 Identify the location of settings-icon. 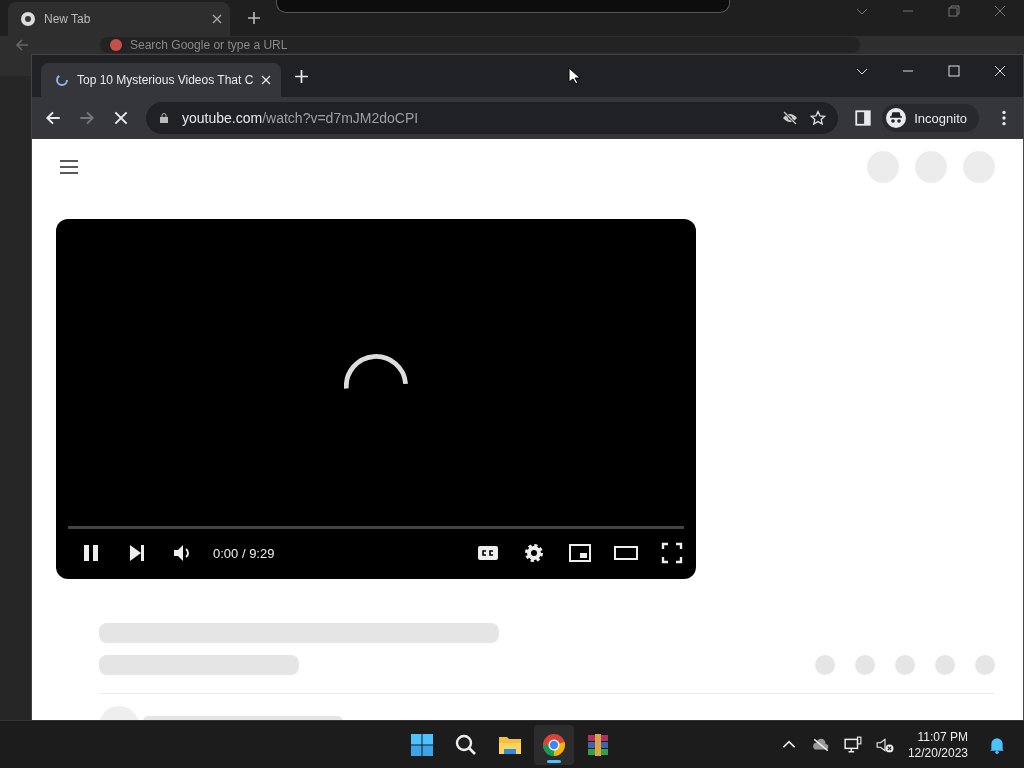
(534, 553).